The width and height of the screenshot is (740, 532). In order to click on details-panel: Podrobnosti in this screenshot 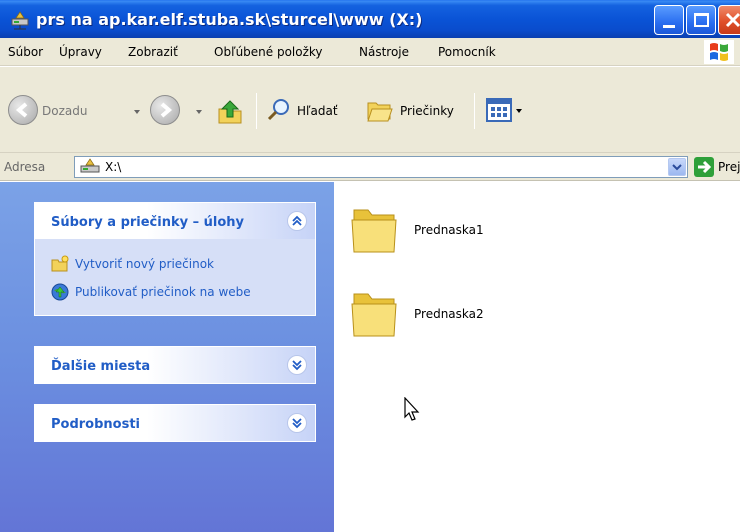, I will do `click(175, 423)`.